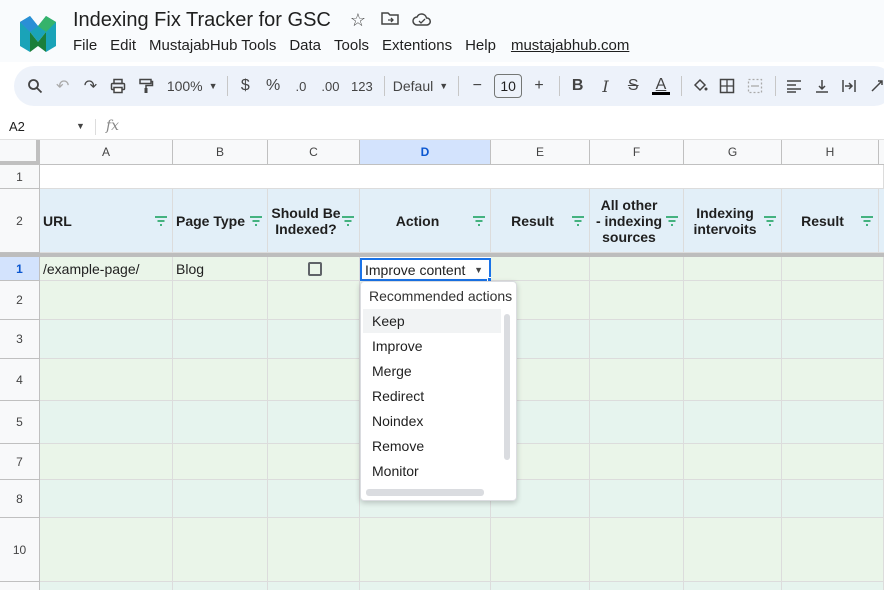 Image resolution: width=884 pixels, height=590 pixels. I want to click on number-format-button: 123, so click(361, 86).